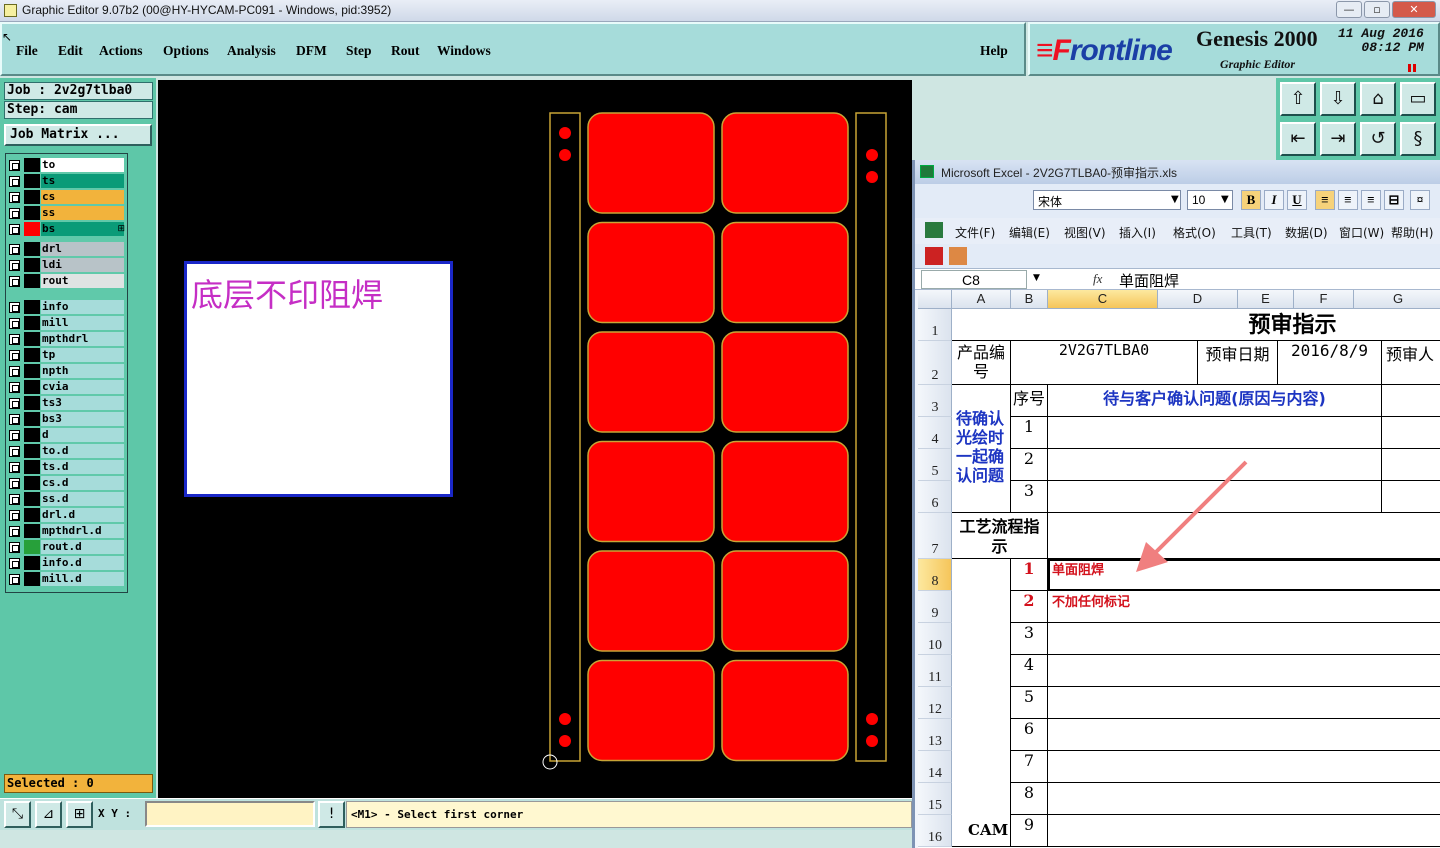 The image size is (1440, 848). Describe the element at coordinates (67, 451) in the screenshot. I see `layer-row-to-d: to.d` at that location.